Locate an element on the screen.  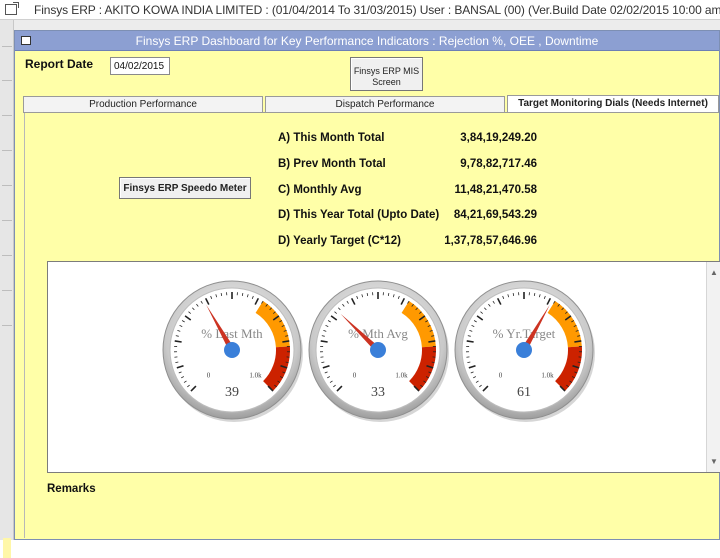
report-date-label: Report Date is located at coordinates (59, 64).